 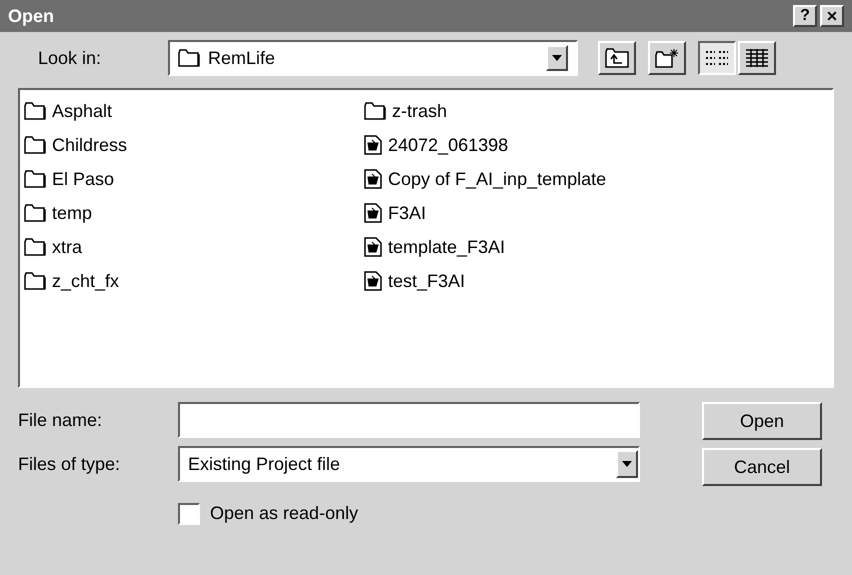 What do you see at coordinates (70, 464) in the screenshot?
I see `files-of-type-label: Files of type:` at bounding box center [70, 464].